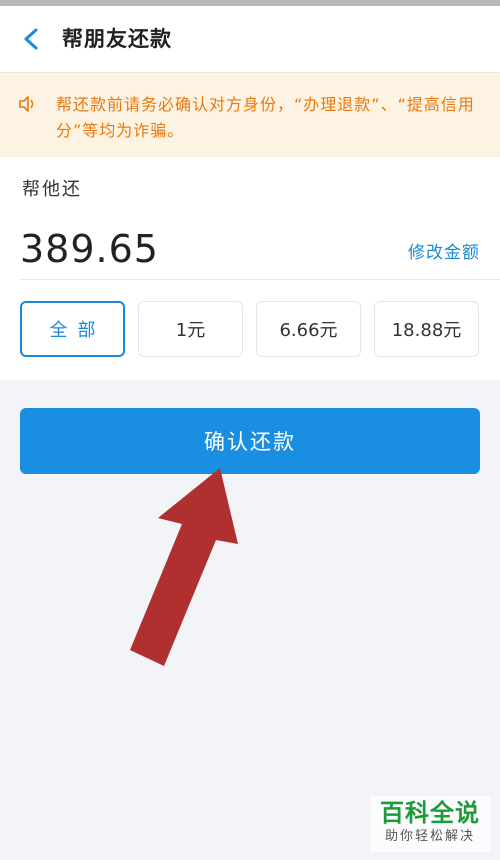 The height and width of the screenshot is (860, 500). Describe the element at coordinates (250, 441) in the screenshot. I see `confirm-repay-button: 确认还款` at that location.